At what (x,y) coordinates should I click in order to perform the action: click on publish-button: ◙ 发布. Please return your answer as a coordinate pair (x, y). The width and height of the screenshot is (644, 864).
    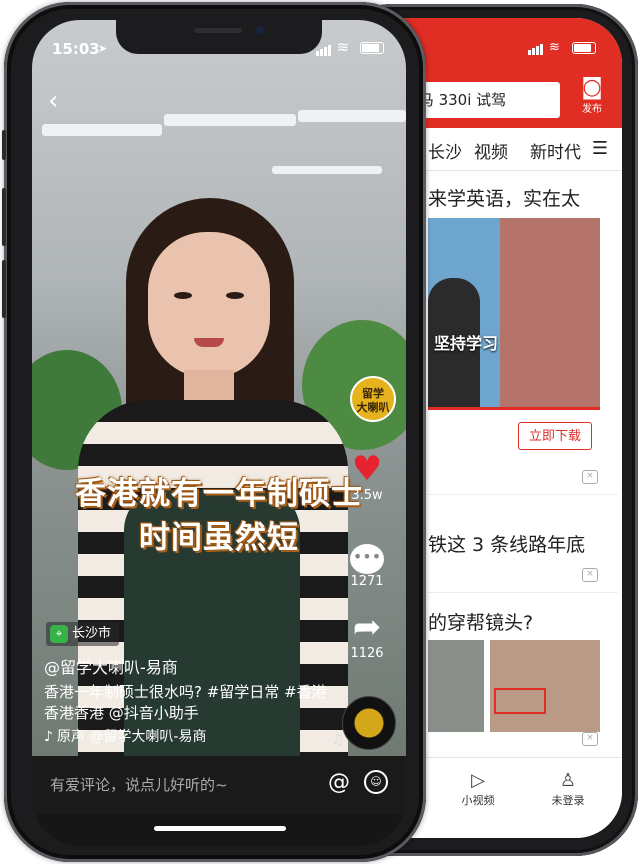
    Looking at the image, I should click on (592, 95).